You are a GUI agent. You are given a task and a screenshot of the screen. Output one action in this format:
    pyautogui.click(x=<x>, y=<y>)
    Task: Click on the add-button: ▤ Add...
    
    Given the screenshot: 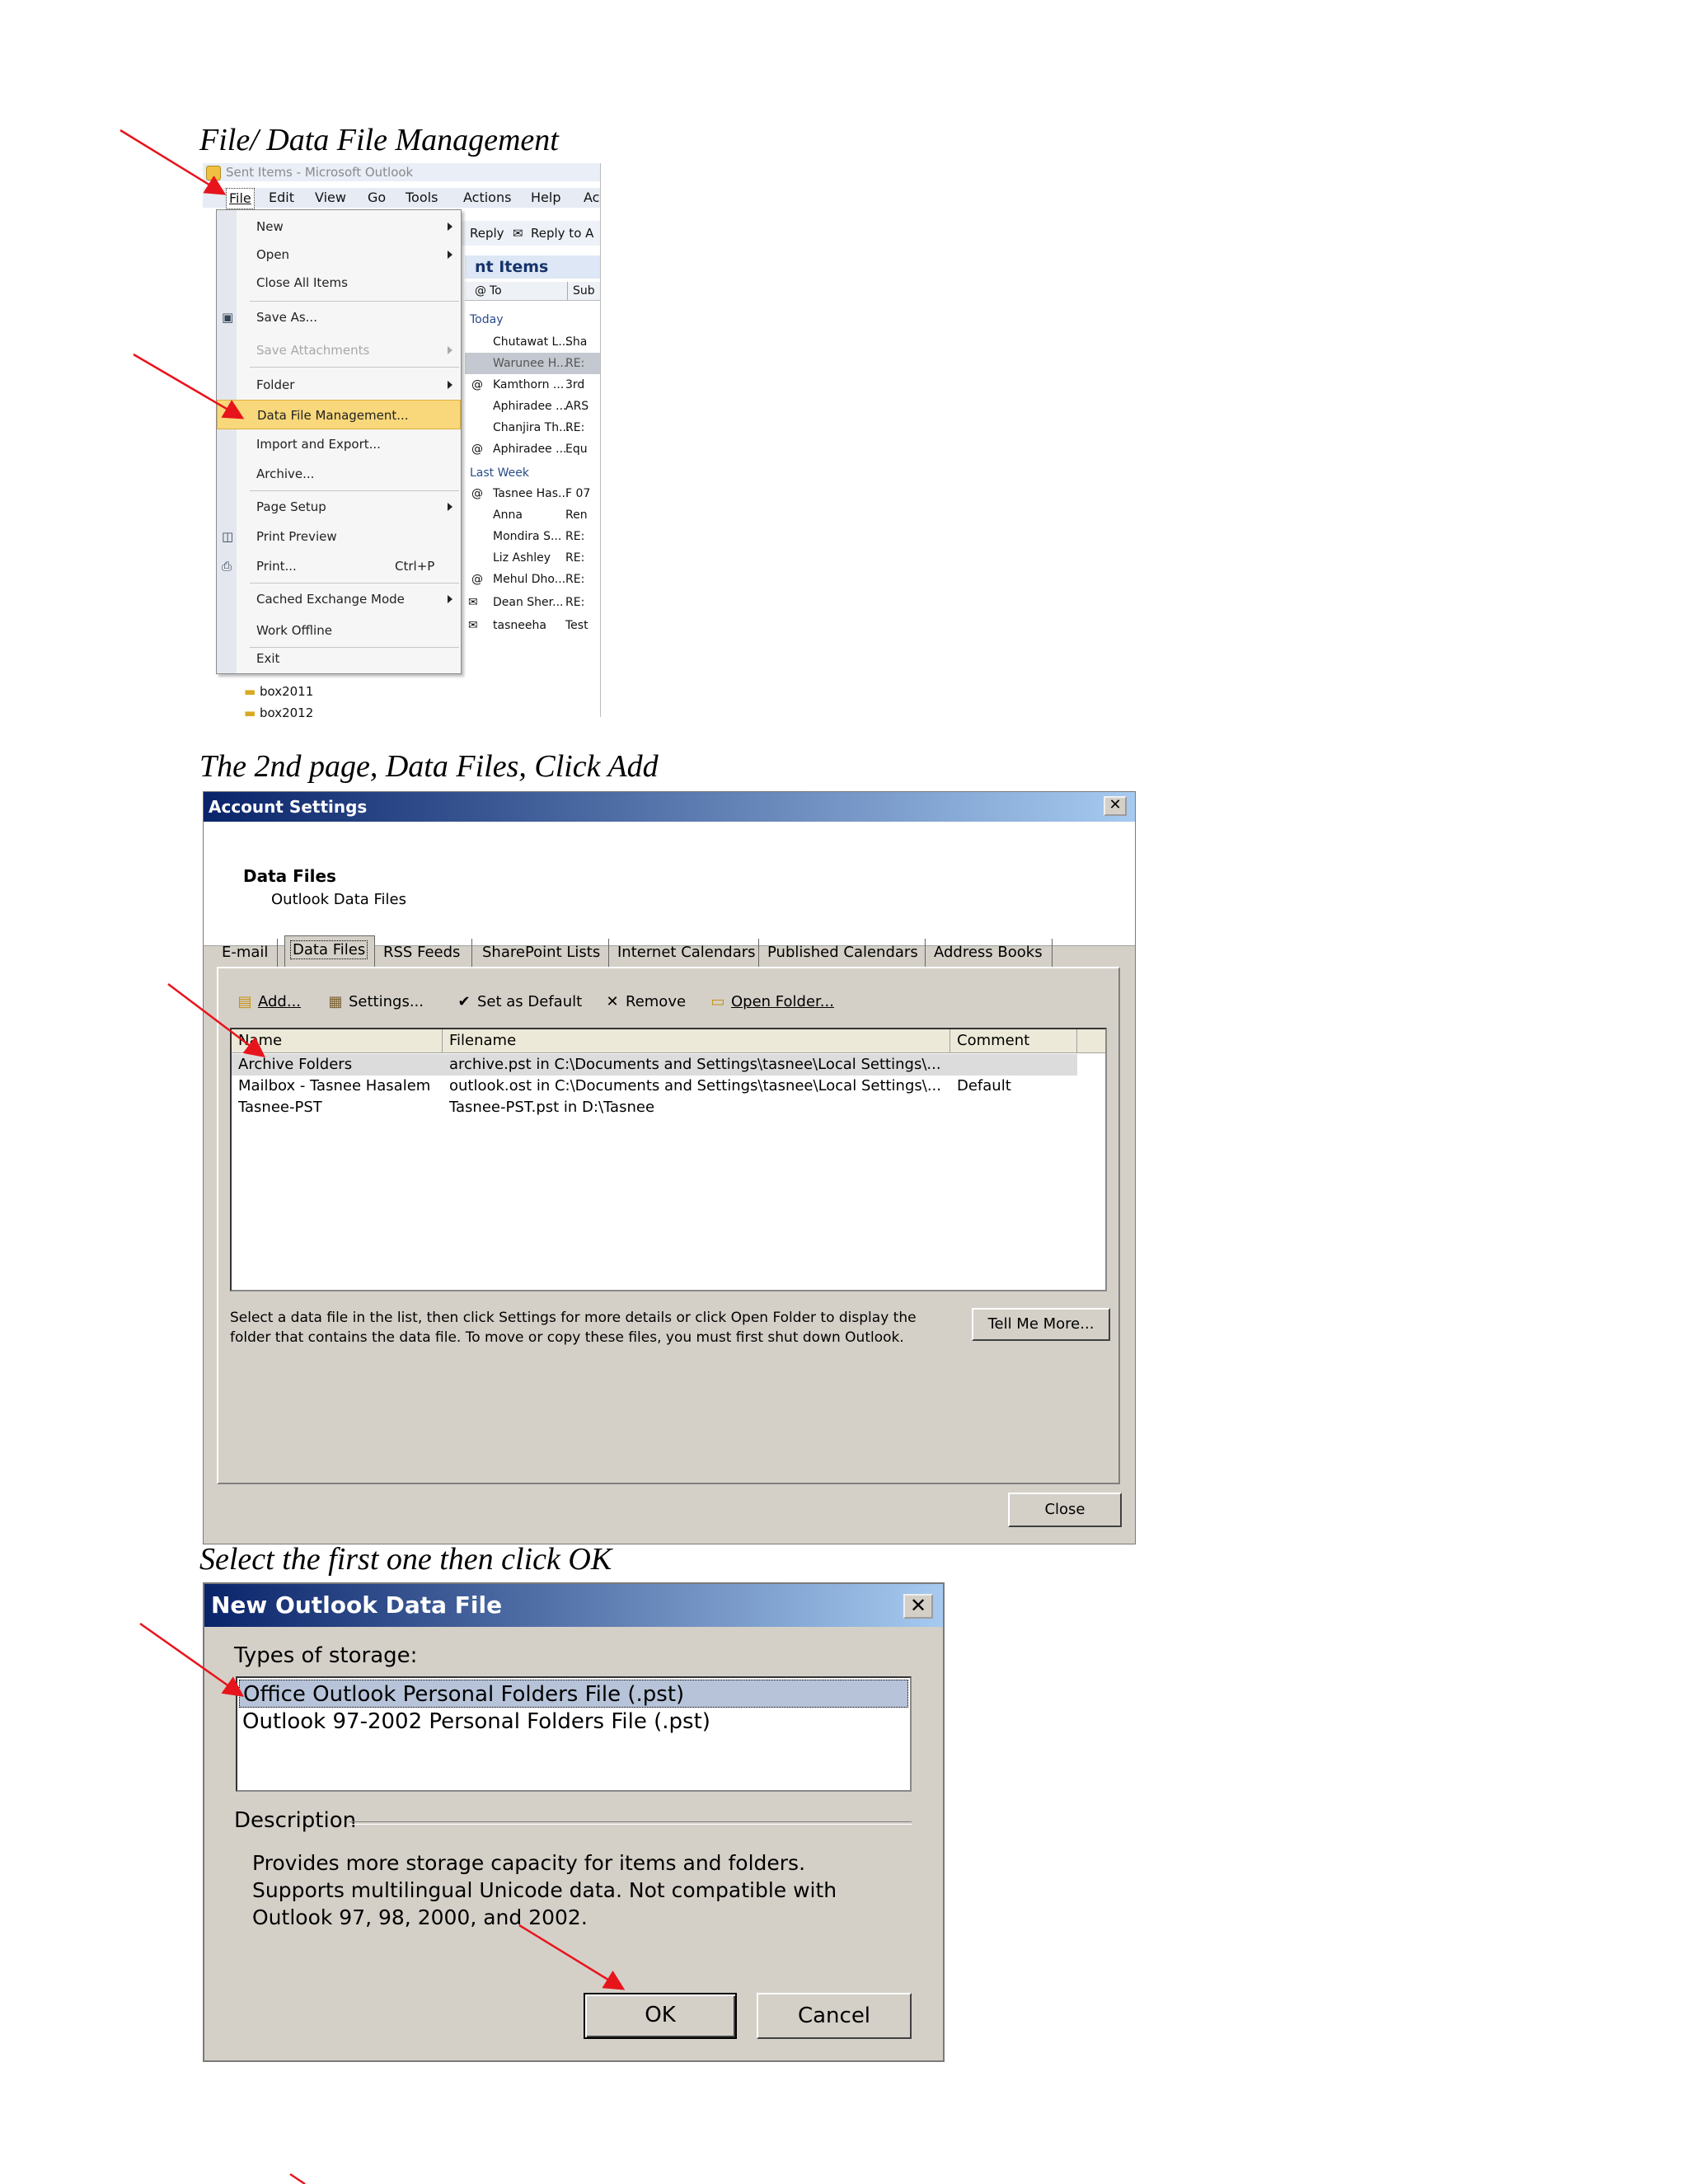 What is the action you would take?
    pyautogui.click(x=268, y=1002)
    